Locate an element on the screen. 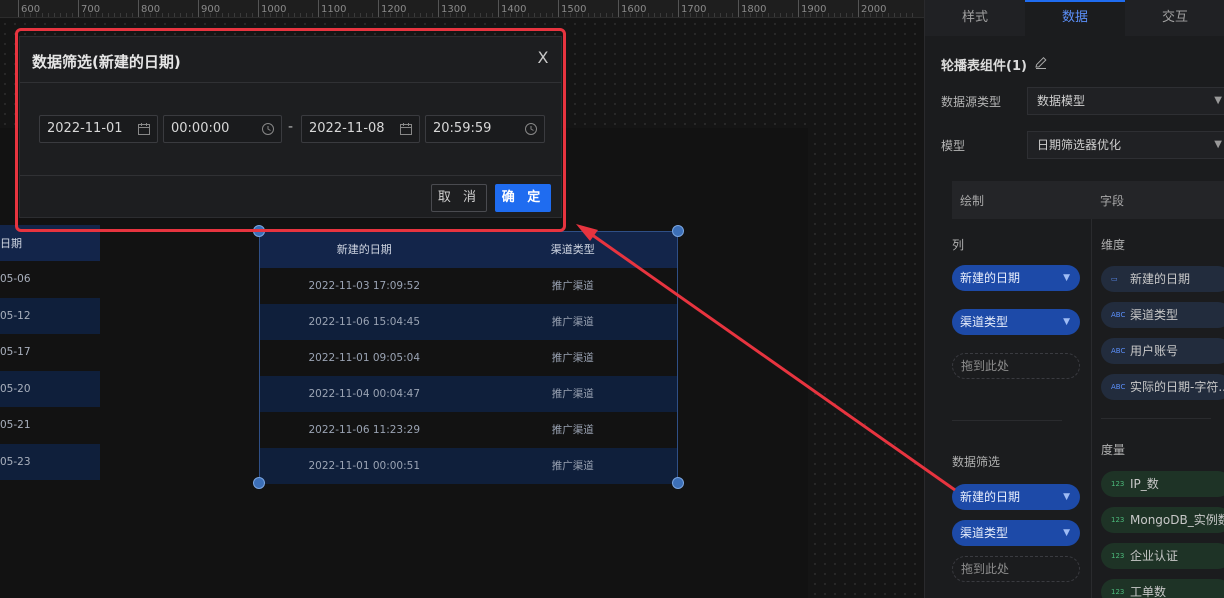 The height and width of the screenshot is (598, 1224). field-label: 渠道类型 is located at coordinates (1154, 315).